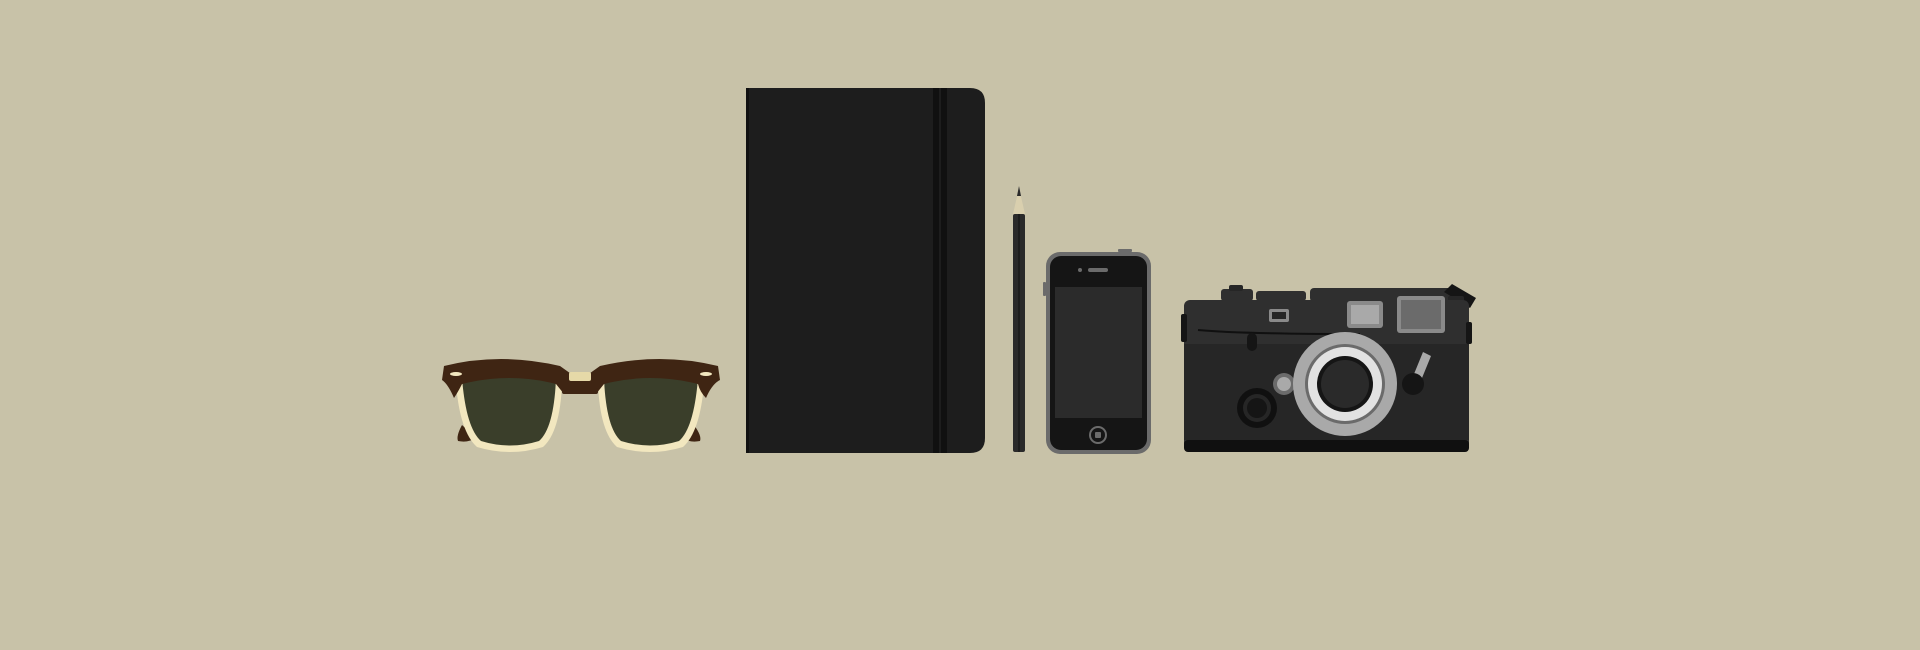  I want to click on sunglasses-bridge, so click(580, 376).